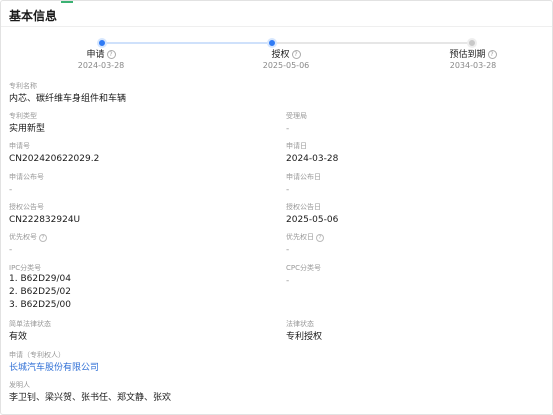  Describe the element at coordinates (18, 337) in the screenshot. I see `field-value: 有效` at that location.